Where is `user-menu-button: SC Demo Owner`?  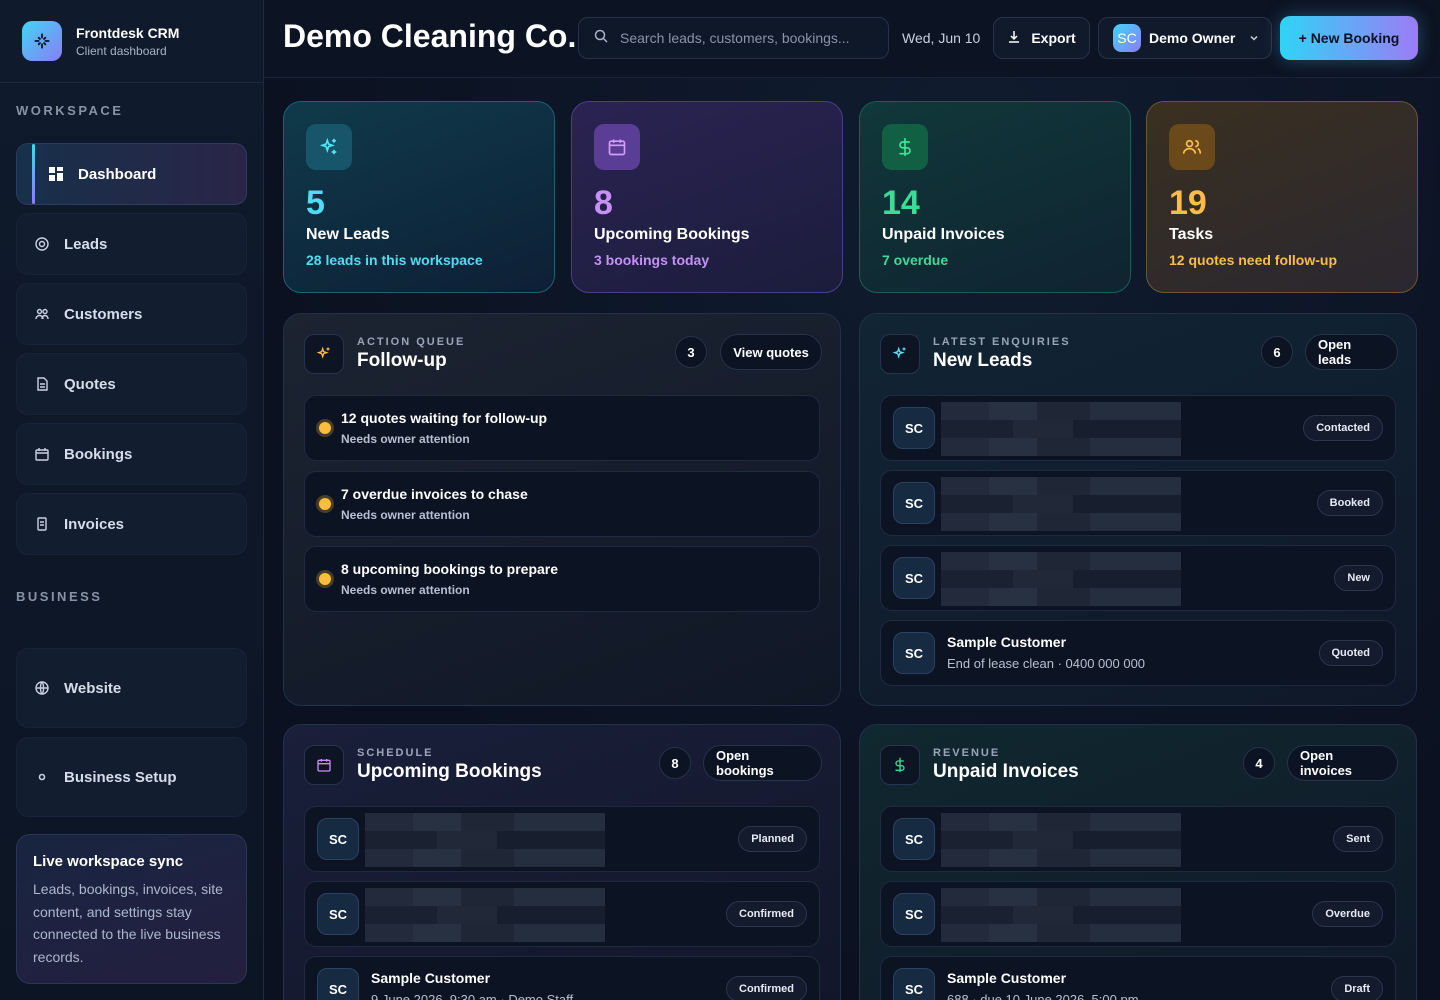
user-menu-button: SC Demo Owner is located at coordinates (1185, 38).